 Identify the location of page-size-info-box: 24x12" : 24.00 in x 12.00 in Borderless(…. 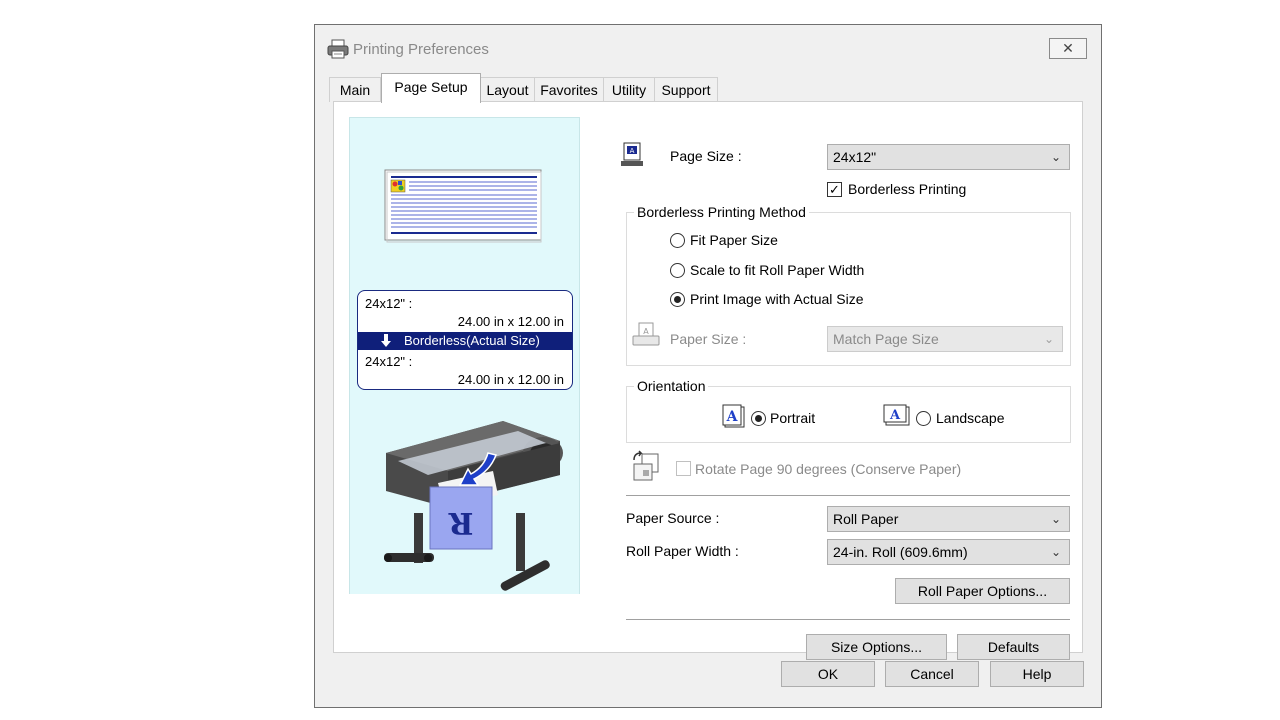
(465, 340).